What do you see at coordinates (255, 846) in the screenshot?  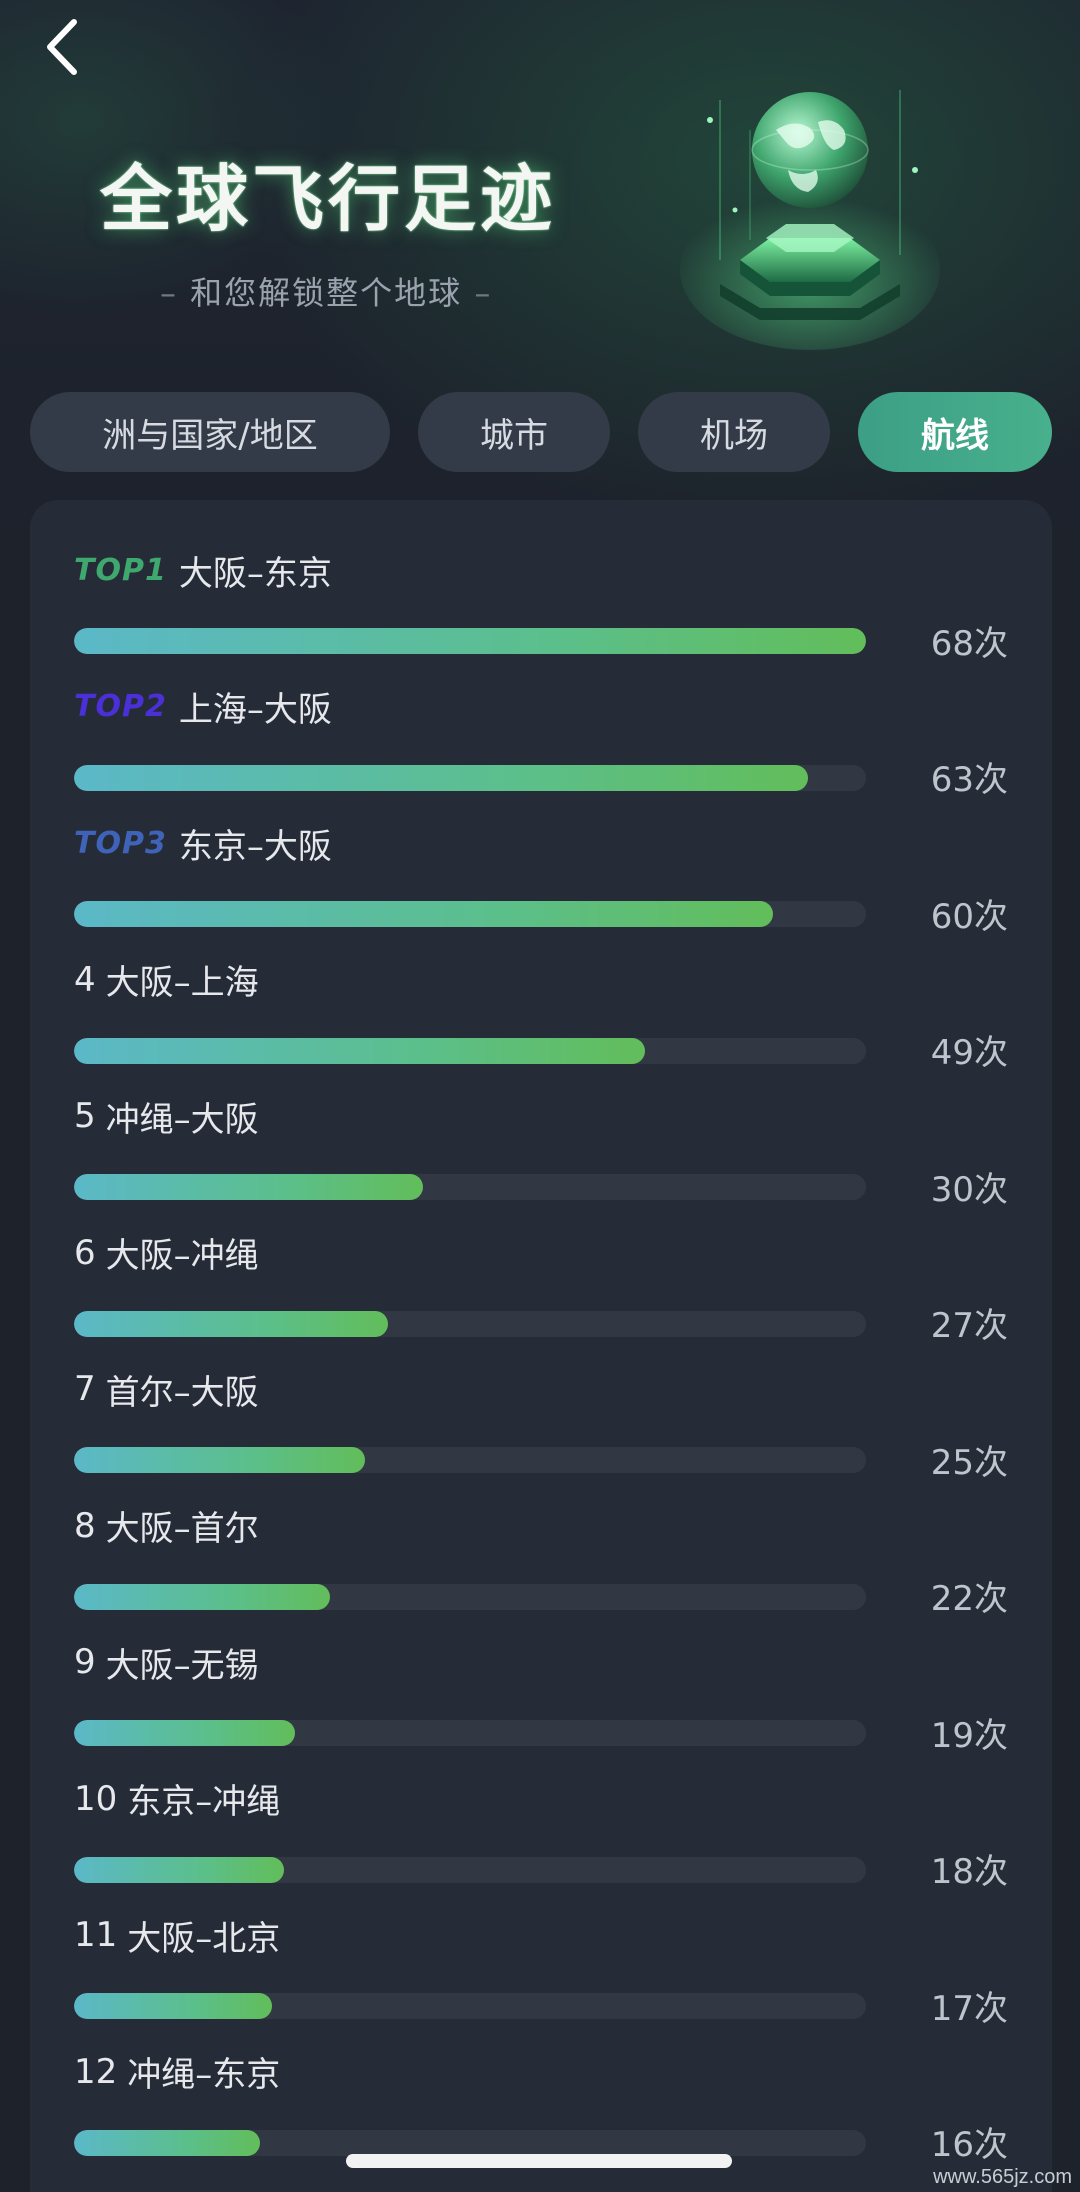 I see `route-name: 东京–大阪` at bounding box center [255, 846].